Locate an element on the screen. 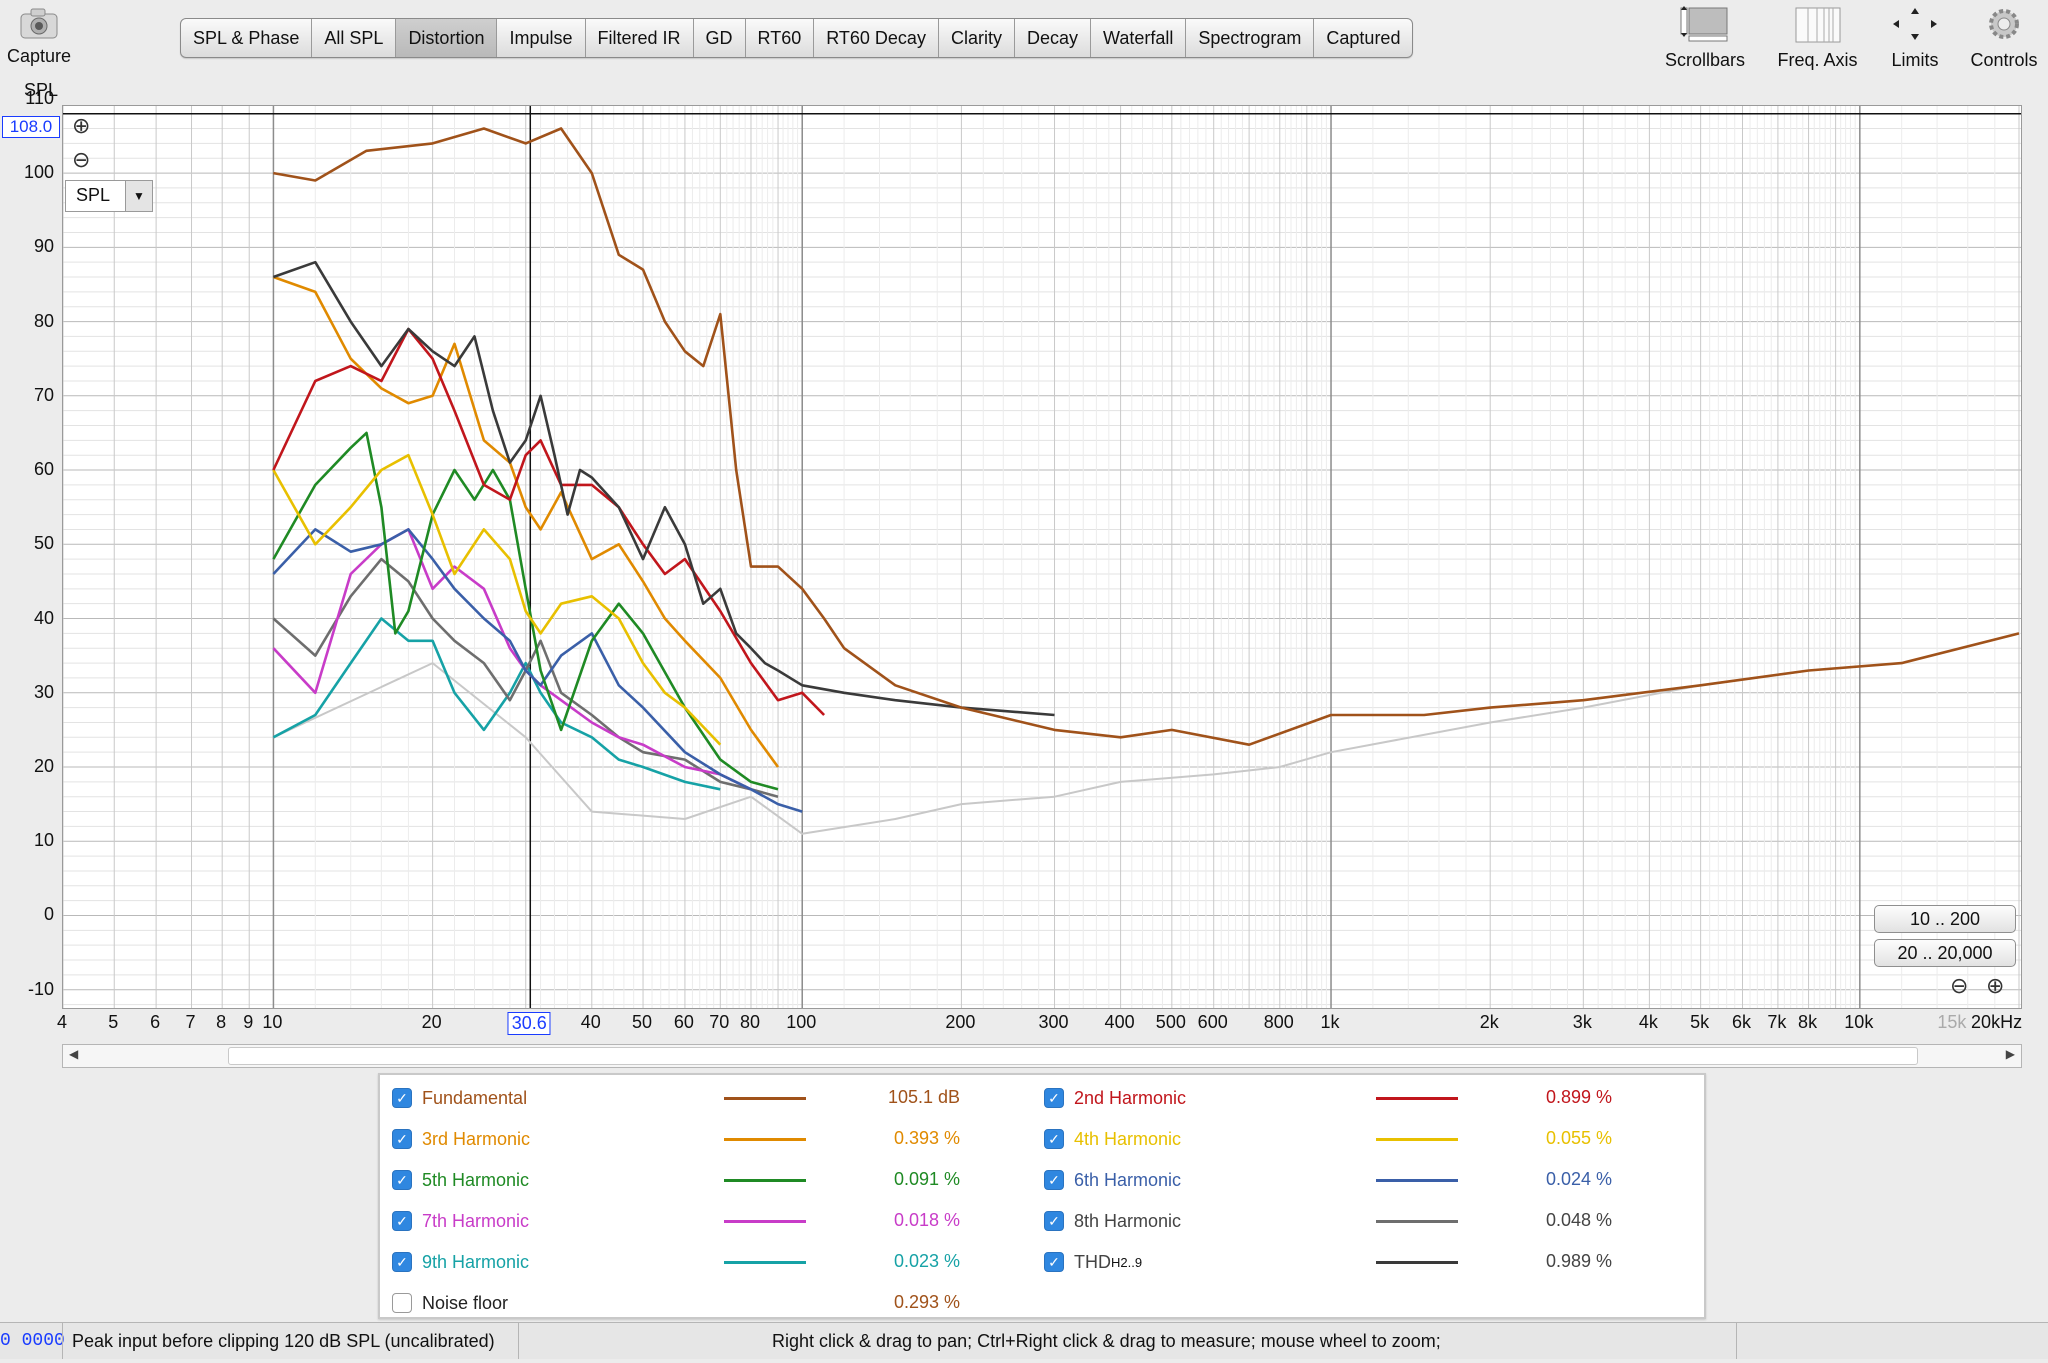 This screenshot has width=2048, height=1363. legend-item: ✓ 9th Harmonic is located at coordinates (460, 1262).